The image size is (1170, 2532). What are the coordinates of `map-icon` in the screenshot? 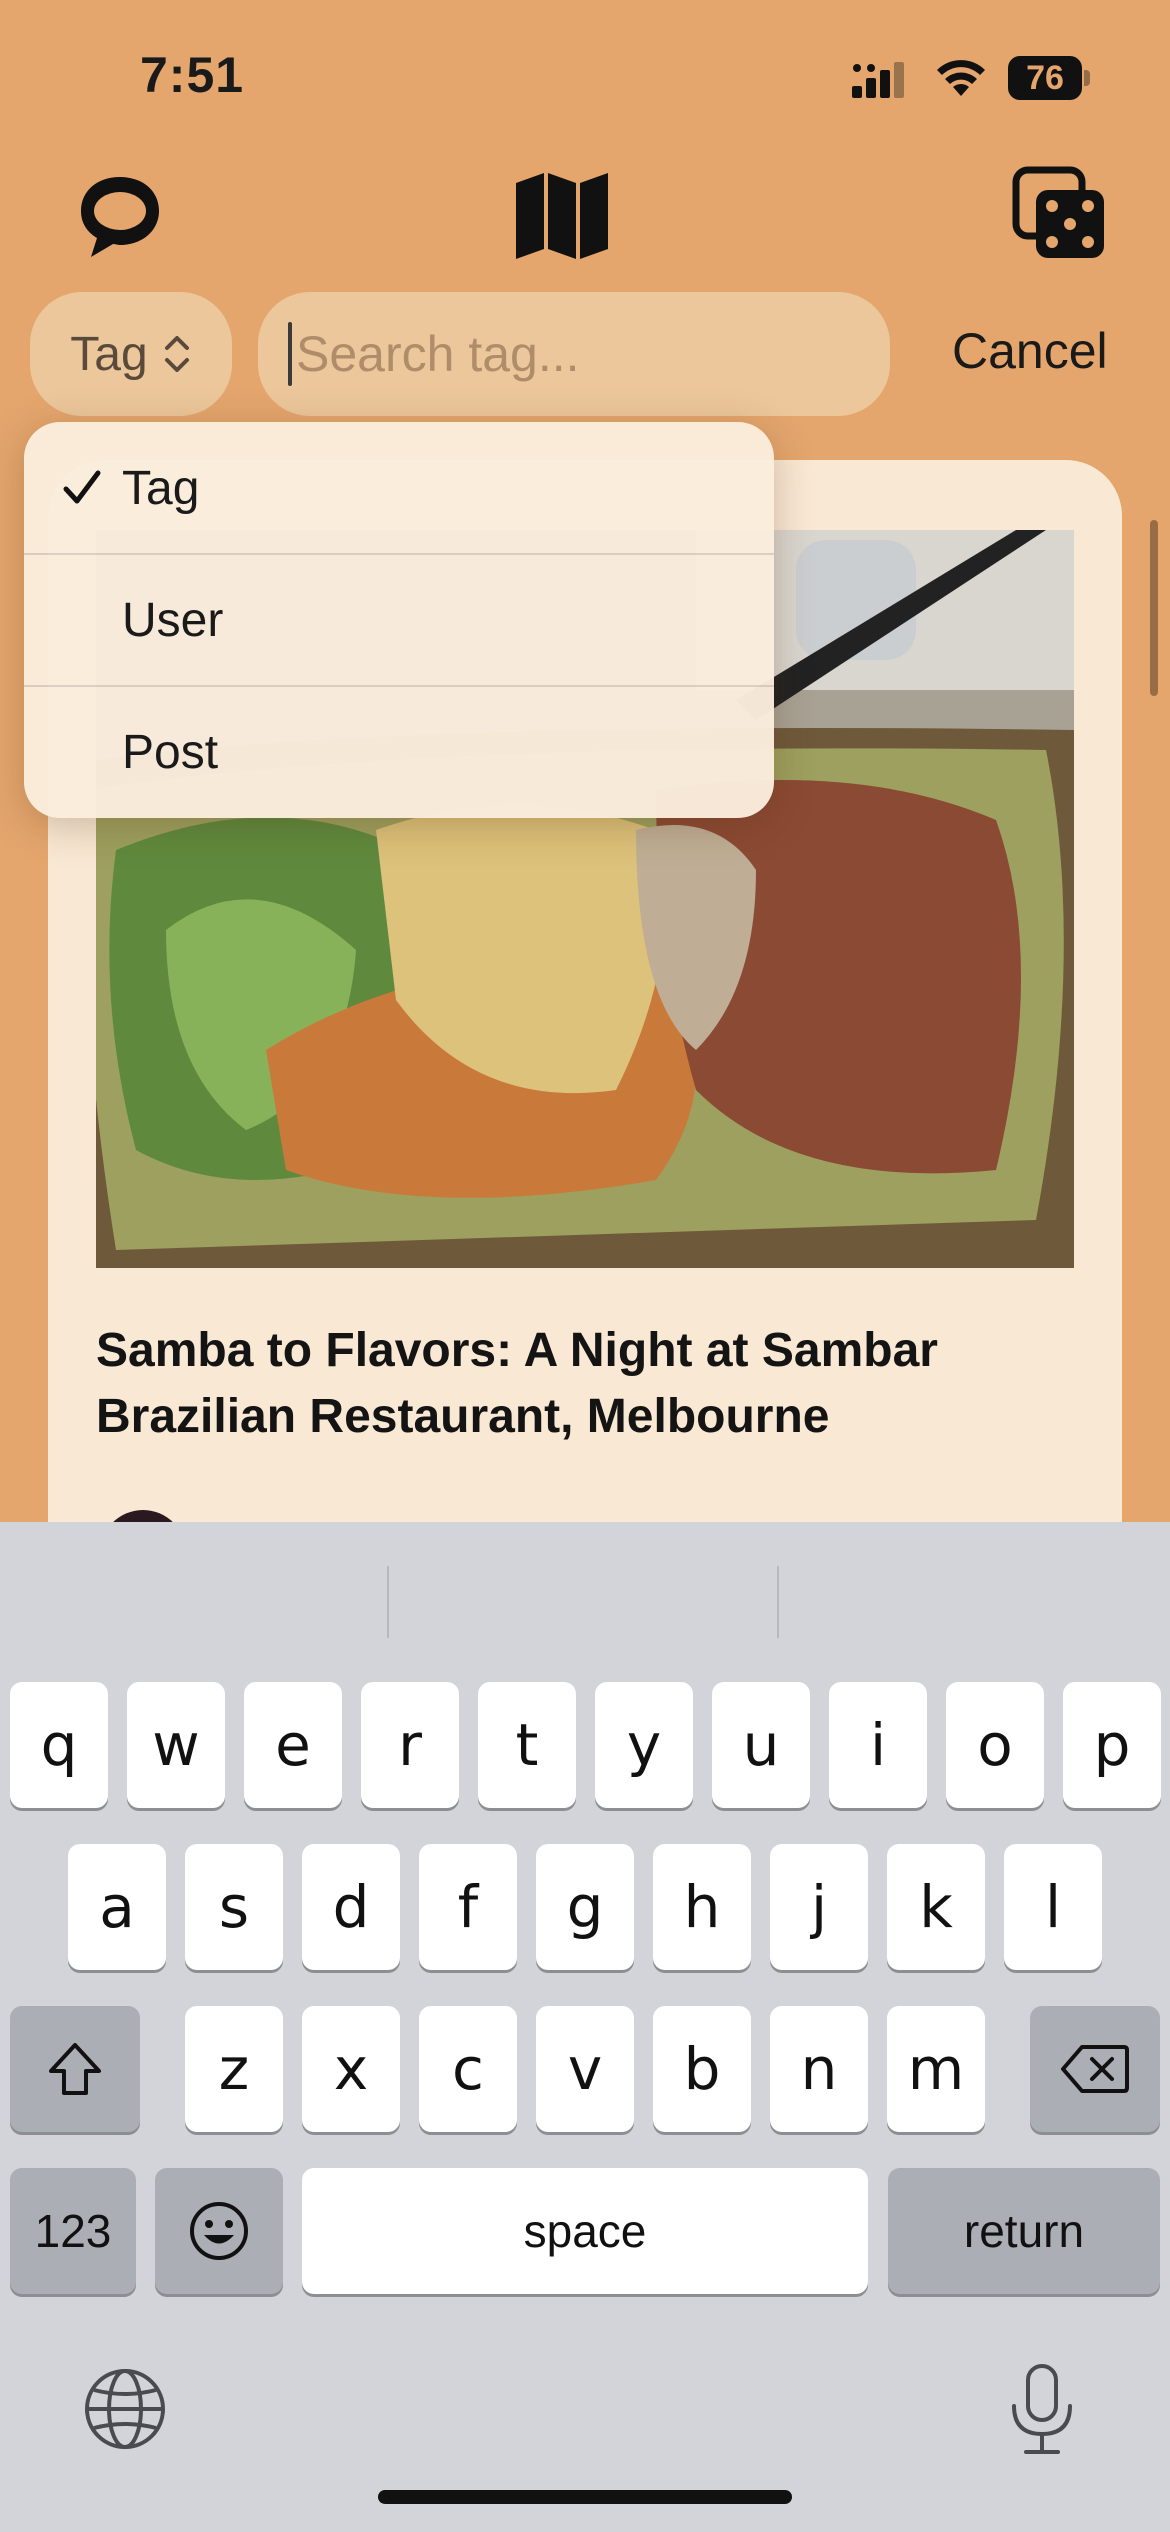 It's located at (562, 216).